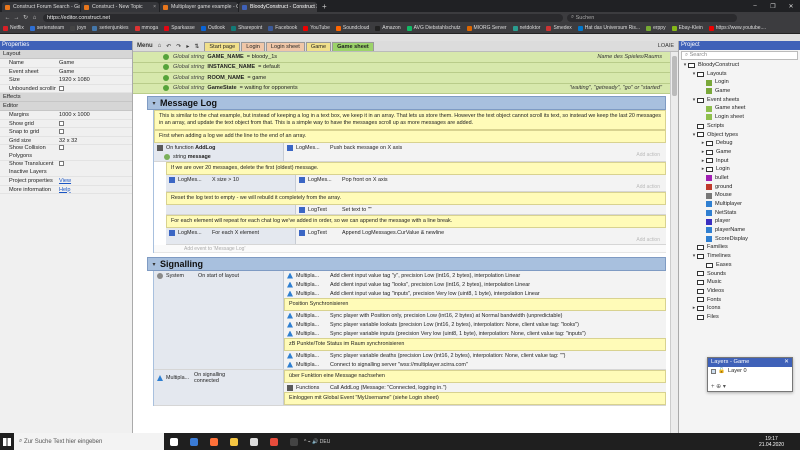 The height and width of the screenshot is (450, 800). What do you see at coordinates (739, 55) in the screenshot?
I see `project-search-input: ⌕ Search` at bounding box center [739, 55].